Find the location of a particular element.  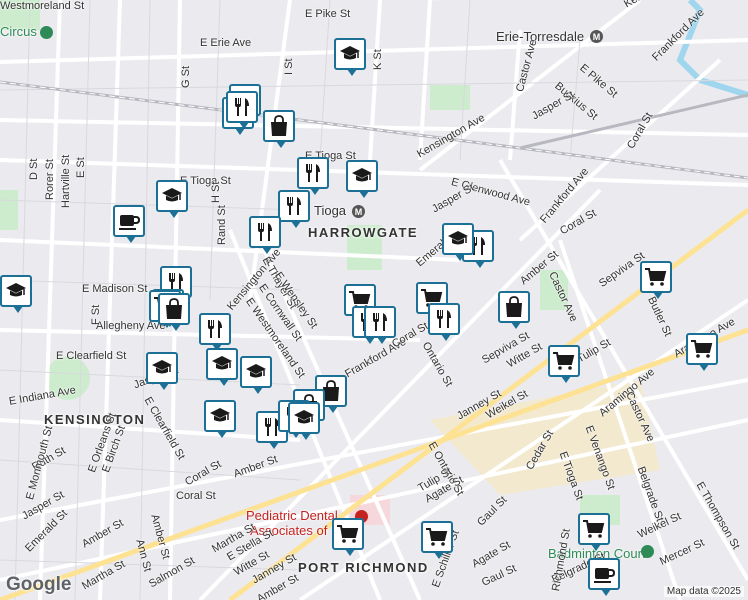

street-label: K St is located at coordinates (378, 59).